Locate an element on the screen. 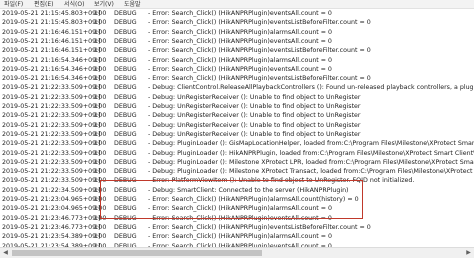 The width and height of the screenshot is (474, 258). scroll-right-icon: ▶ is located at coordinates (468, 253).